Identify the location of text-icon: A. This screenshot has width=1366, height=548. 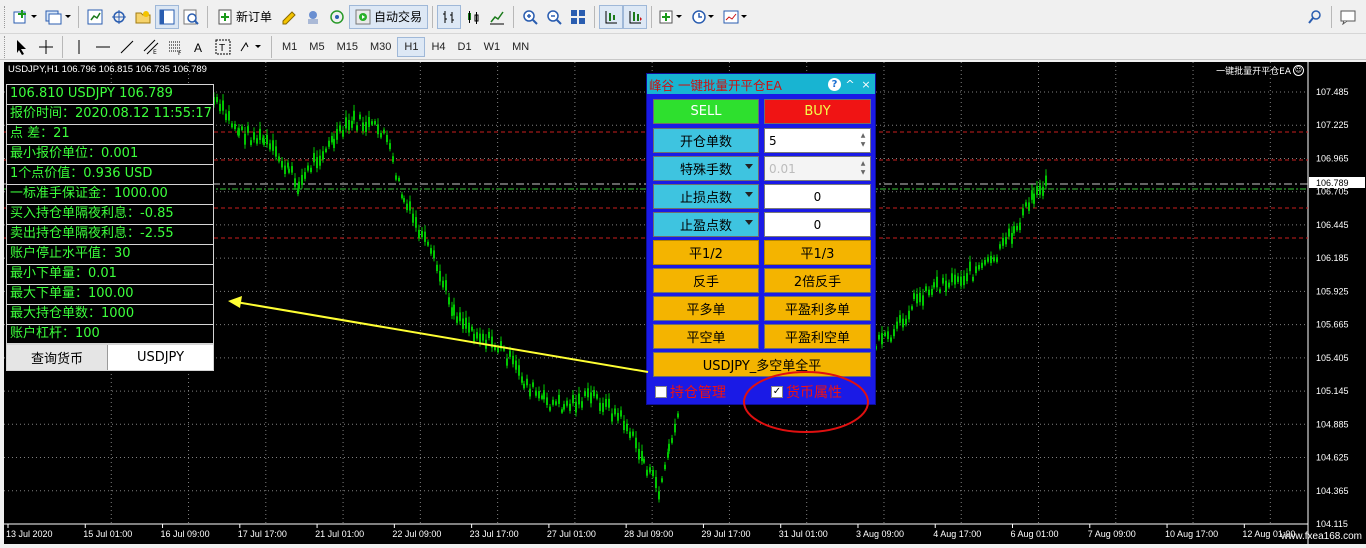
(199, 47).